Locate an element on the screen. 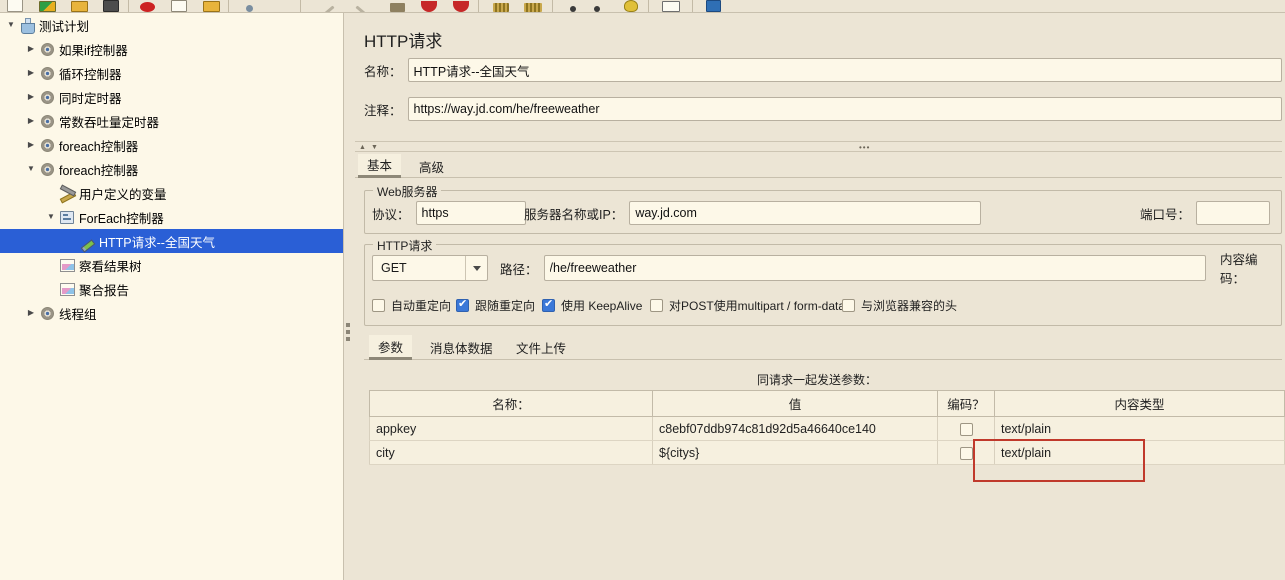  http-request-group-title: HTTP请求 is located at coordinates (405, 245).